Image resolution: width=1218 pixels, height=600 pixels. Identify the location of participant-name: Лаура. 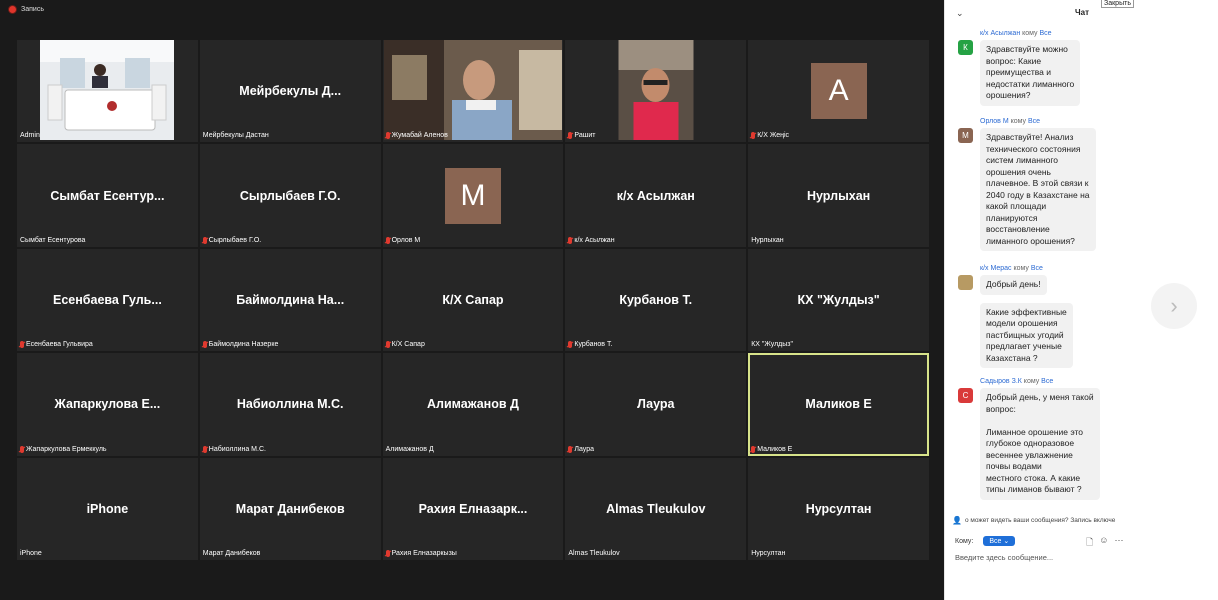
(656, 404).